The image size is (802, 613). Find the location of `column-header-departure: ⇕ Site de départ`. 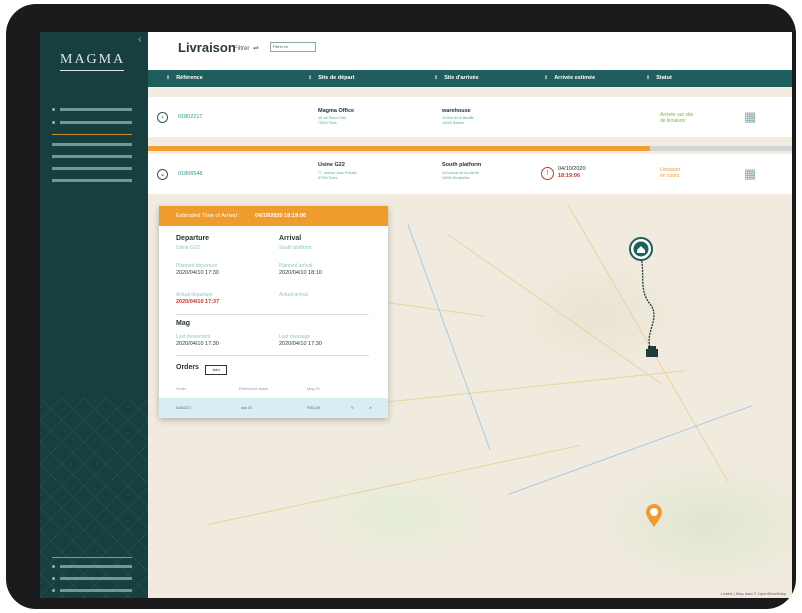

column-header-departure: ⇕ Site de départ is located at coordinates (331, 78).